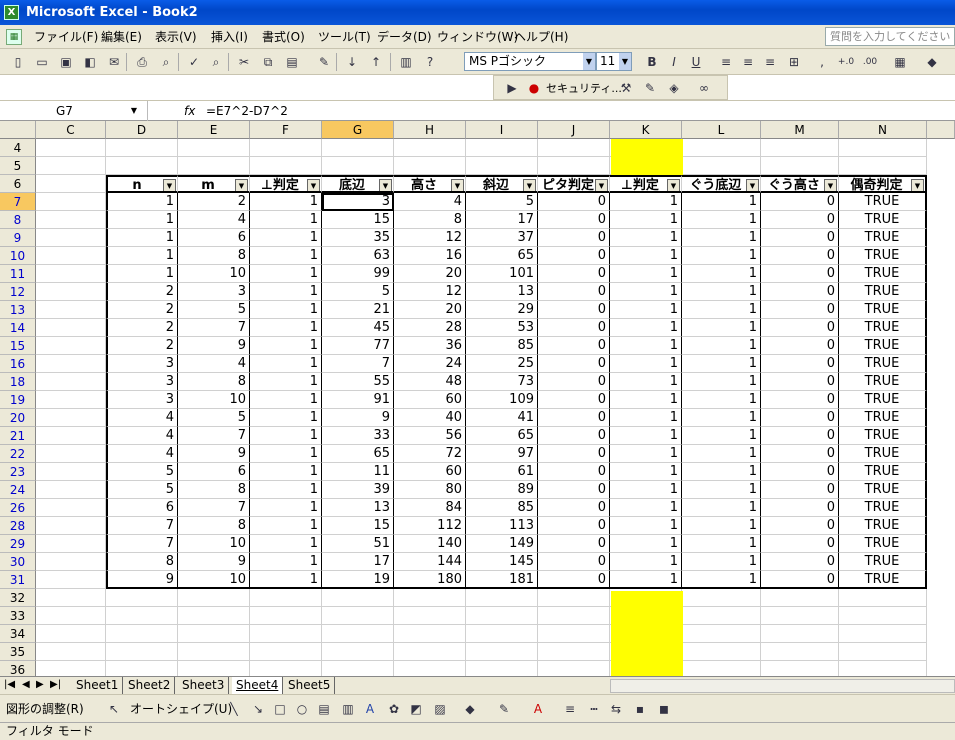 The image size is (955, 740). I want to click on row-header: 22, so click(18, 454).